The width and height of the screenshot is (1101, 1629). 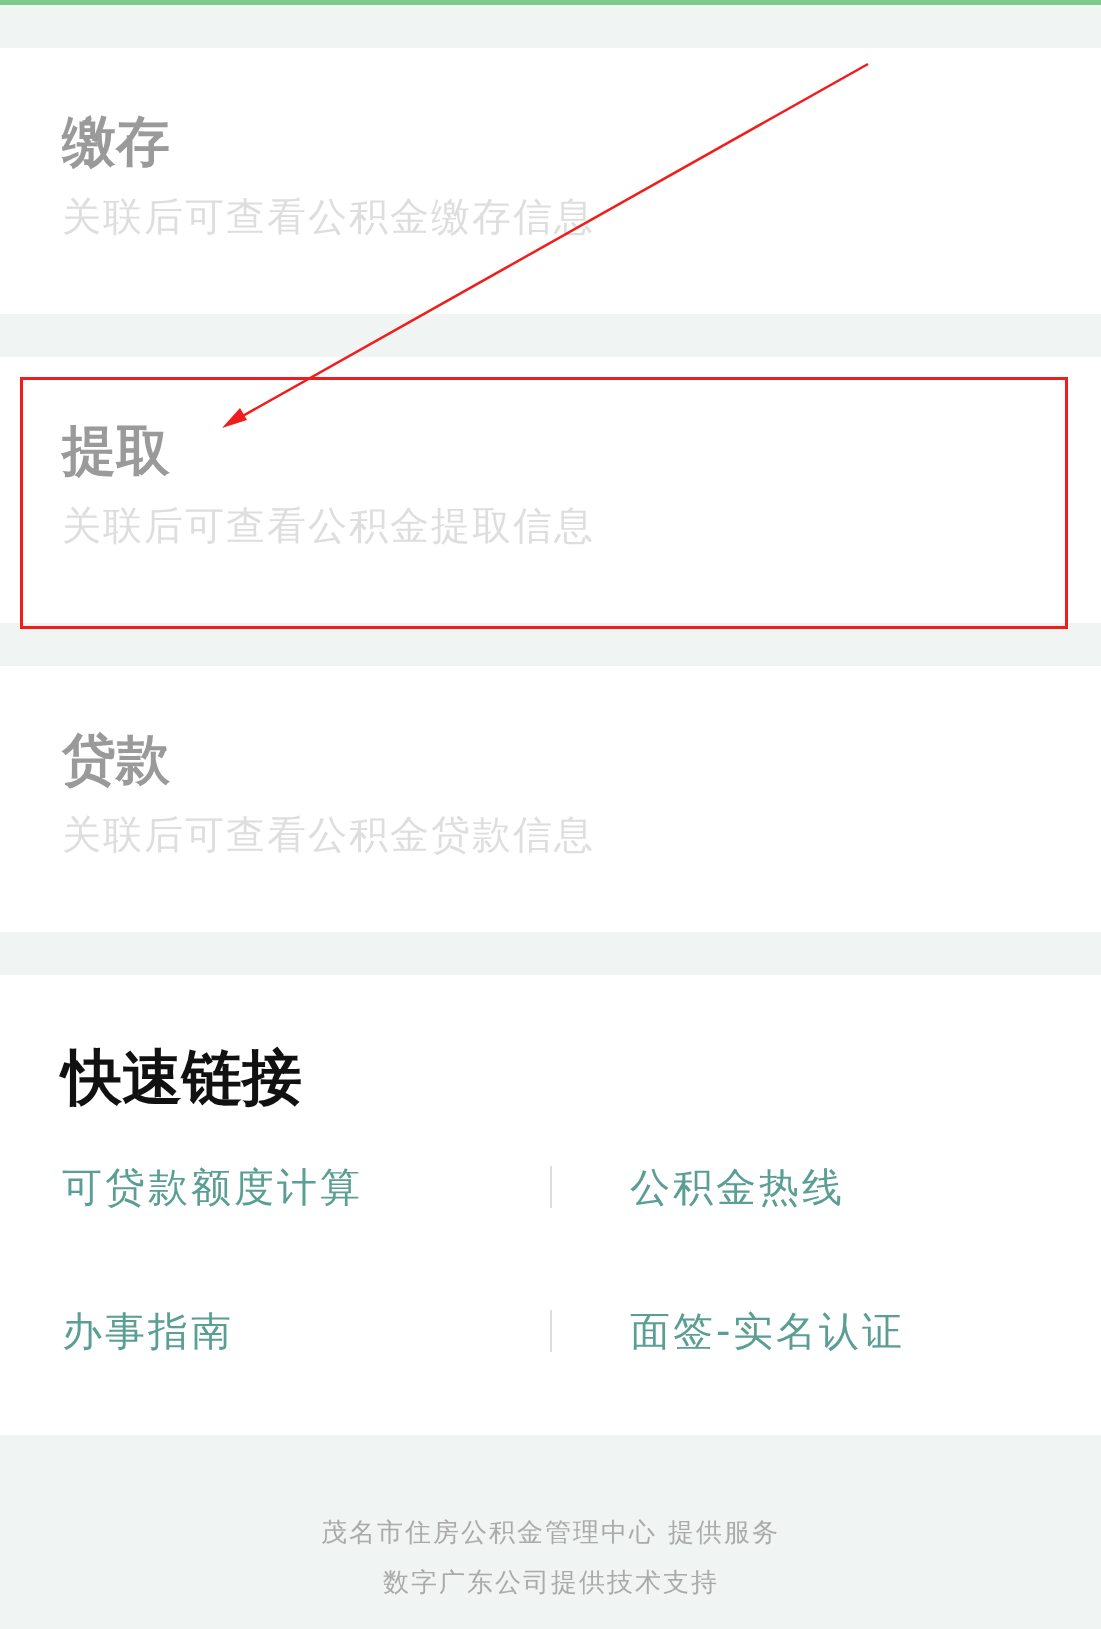 I want to click on card-title: 贷款, so click(x=116, y=760).